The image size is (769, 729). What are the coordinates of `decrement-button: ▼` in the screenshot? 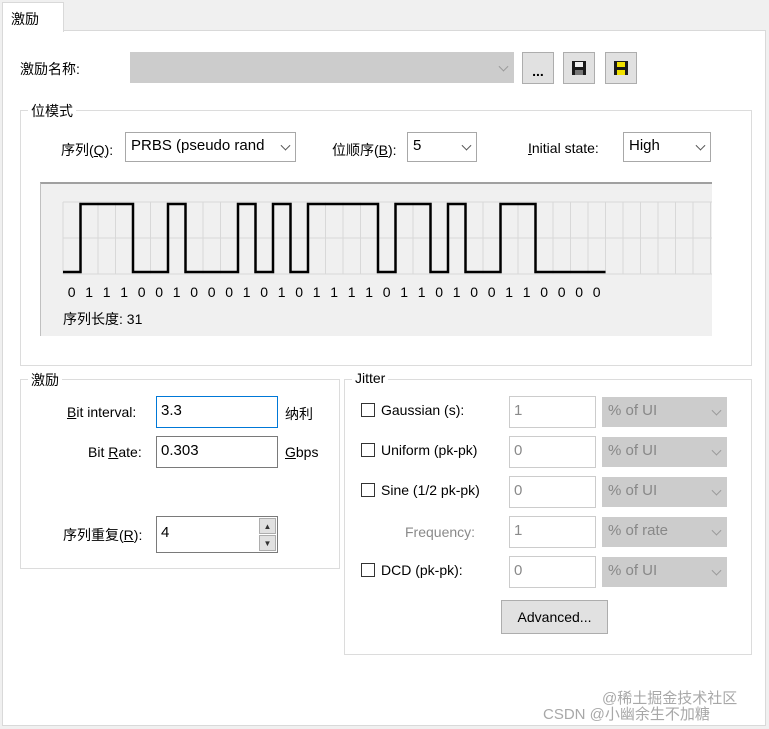 It's located at (267, 543).